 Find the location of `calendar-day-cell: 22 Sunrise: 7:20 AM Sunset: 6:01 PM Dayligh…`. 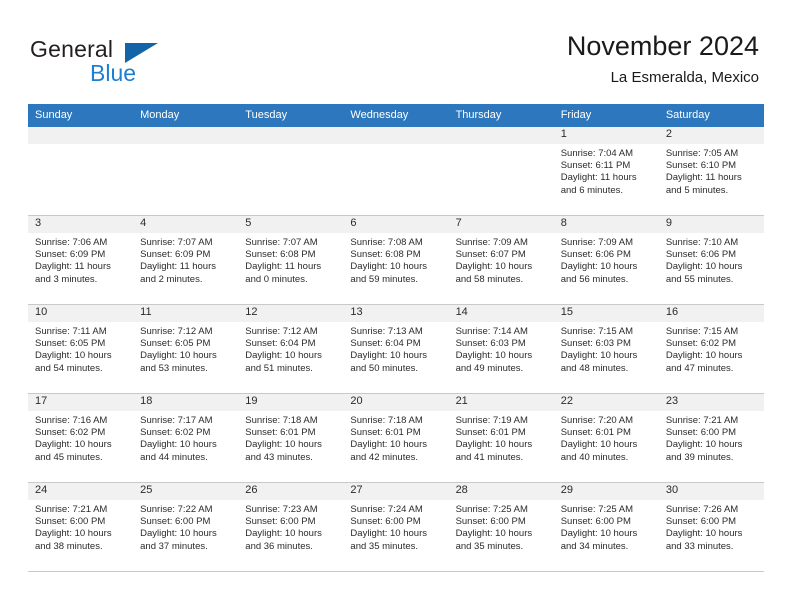

calendar-day-cell: 22 Sunrise: 7:20 AM Sunset: 6:01 PM Dayligh… is located at coordinates (606, 438).